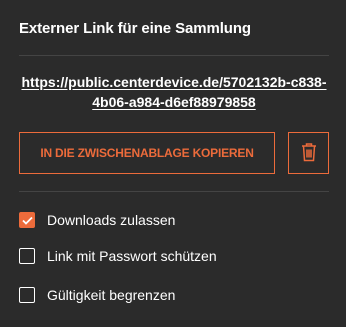 This screenshot has height=327, width=346. What do you see at coordinates (111, 295) in the screenshot?
I see `validity-label: Gültigkeit begrenzen` at bounding box center [111, 295].